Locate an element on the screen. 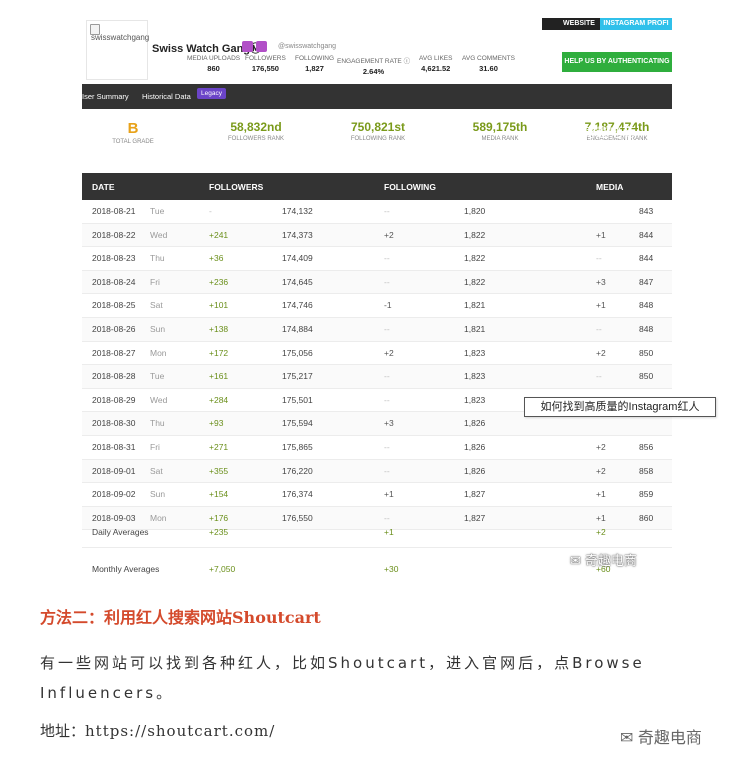 The height and width of the screenshot is (768, 750). cell-date: 2018-09-01 is located at coordinates (114, 470).